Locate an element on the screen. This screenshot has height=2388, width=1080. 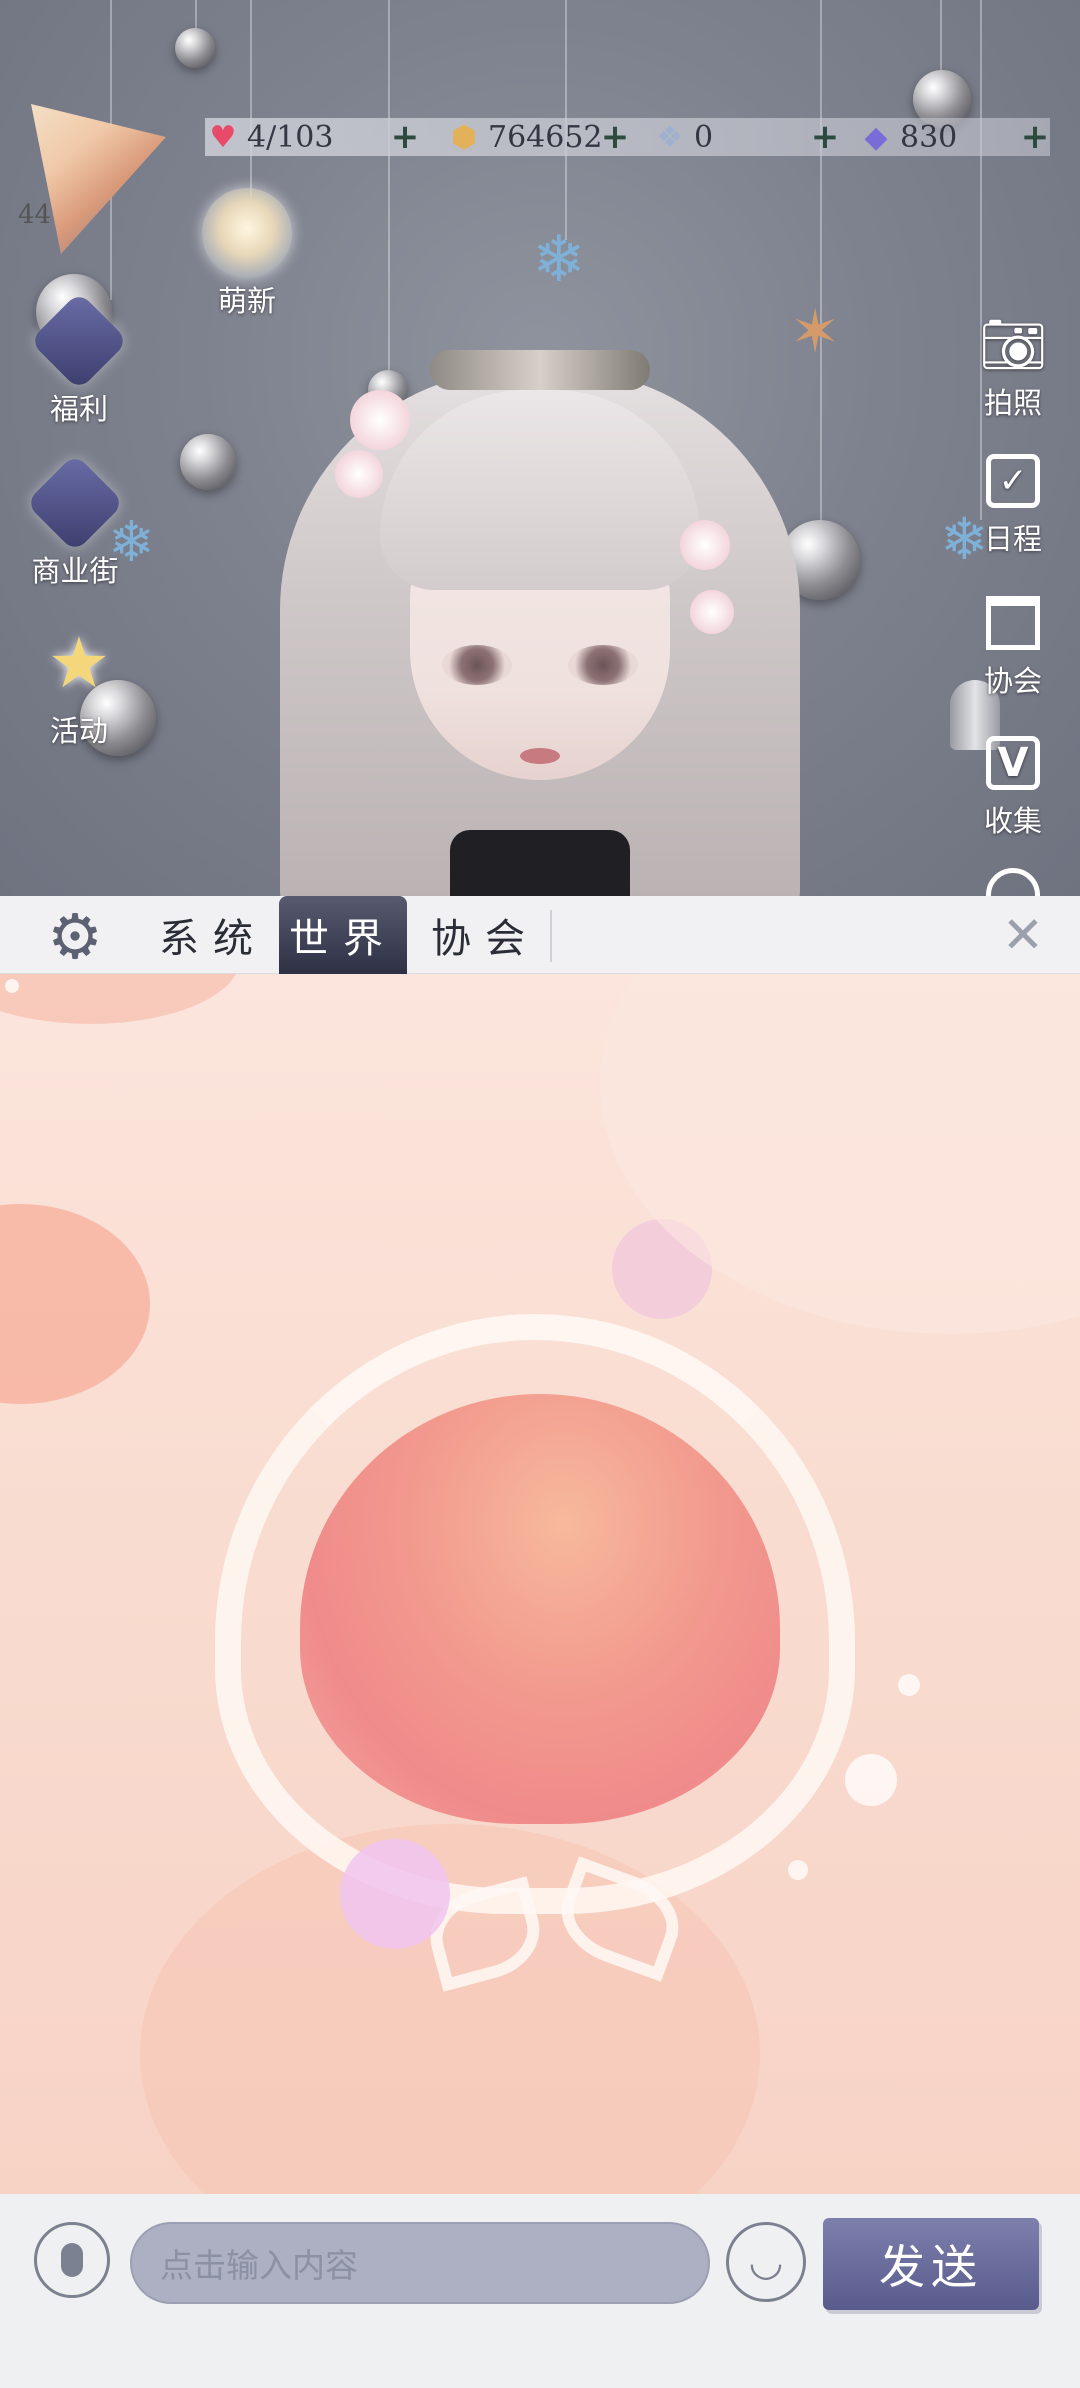
player-level: 44 is located at coordinates (35, 215).